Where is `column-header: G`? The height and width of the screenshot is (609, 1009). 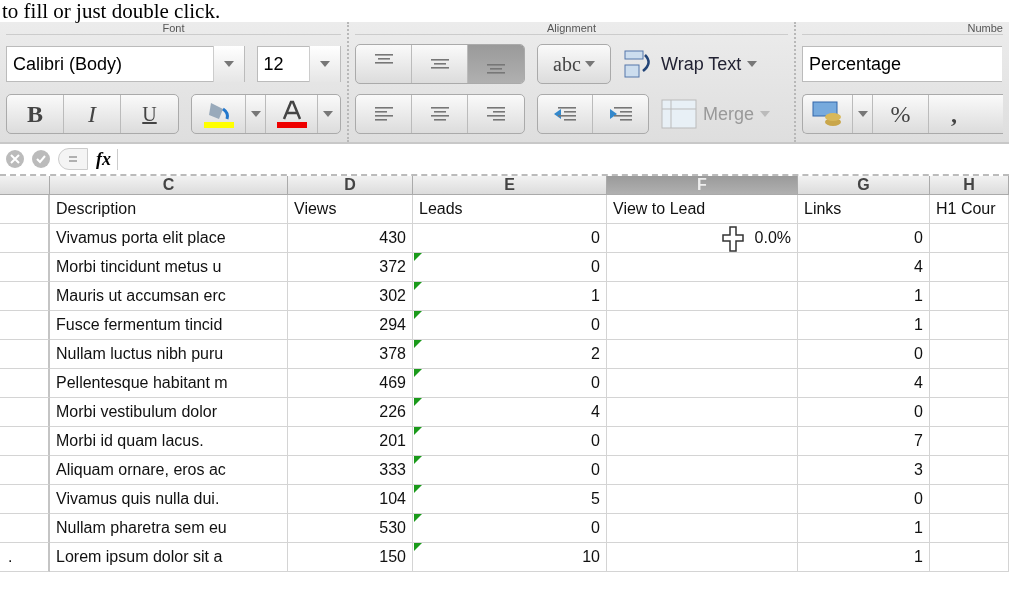
column-header: G is located at coordinates (864, 185).